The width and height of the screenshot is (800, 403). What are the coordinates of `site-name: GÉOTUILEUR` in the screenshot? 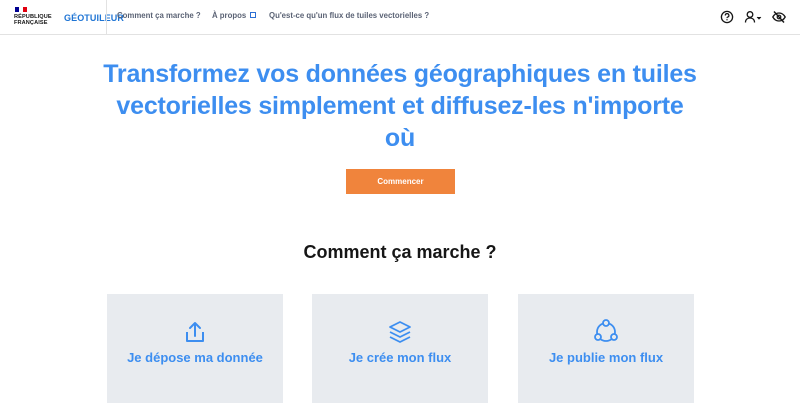 It's located at (94, 18).